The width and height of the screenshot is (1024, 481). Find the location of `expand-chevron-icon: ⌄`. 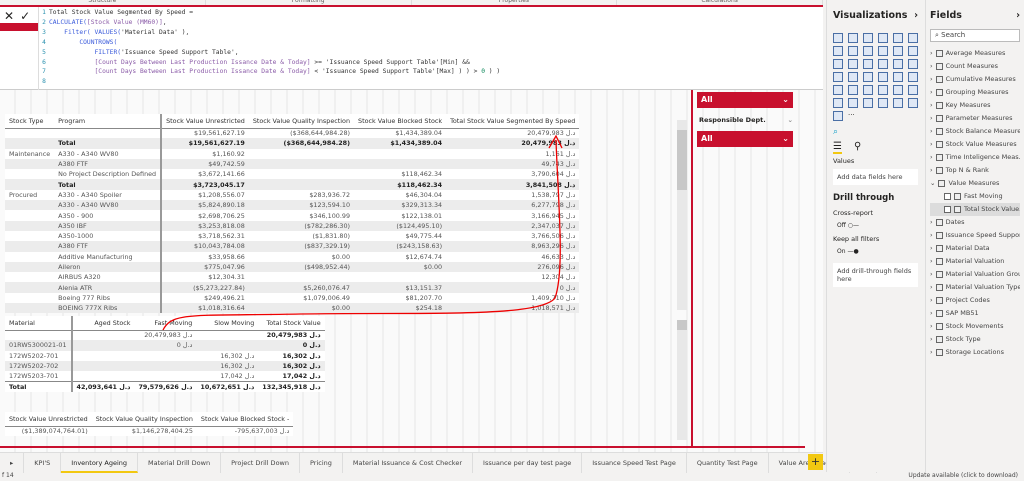

expand-chevron-icon: ⌄ is located at coordinates (932, 183).